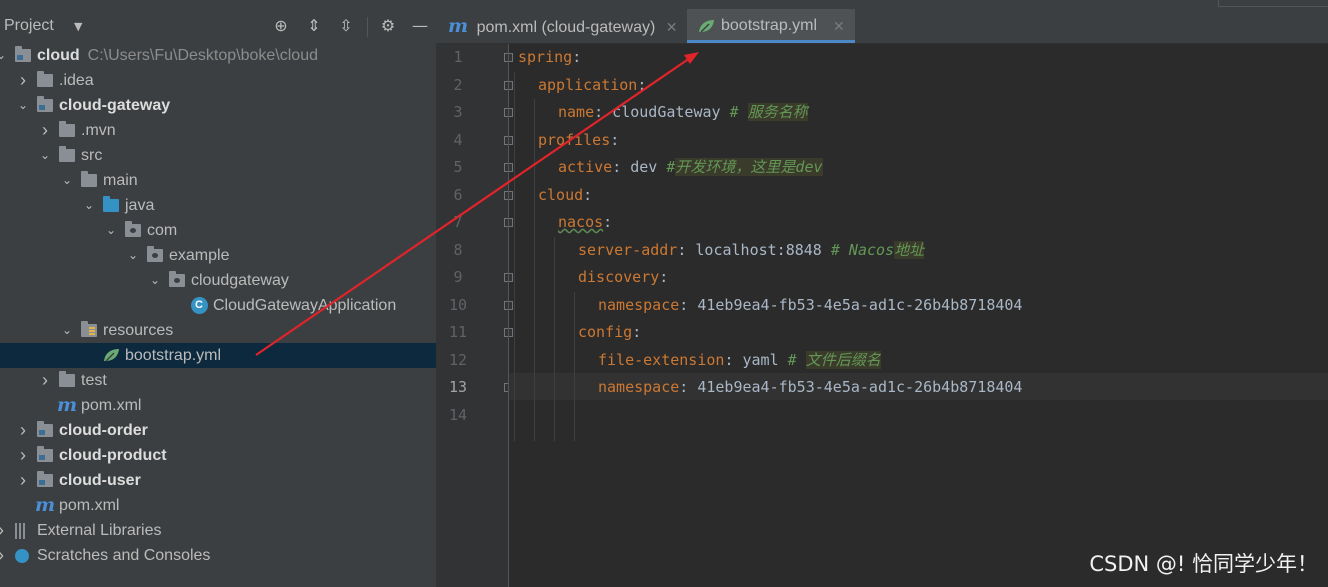  I want to click on tree-item-label: com, so click(162, 230).